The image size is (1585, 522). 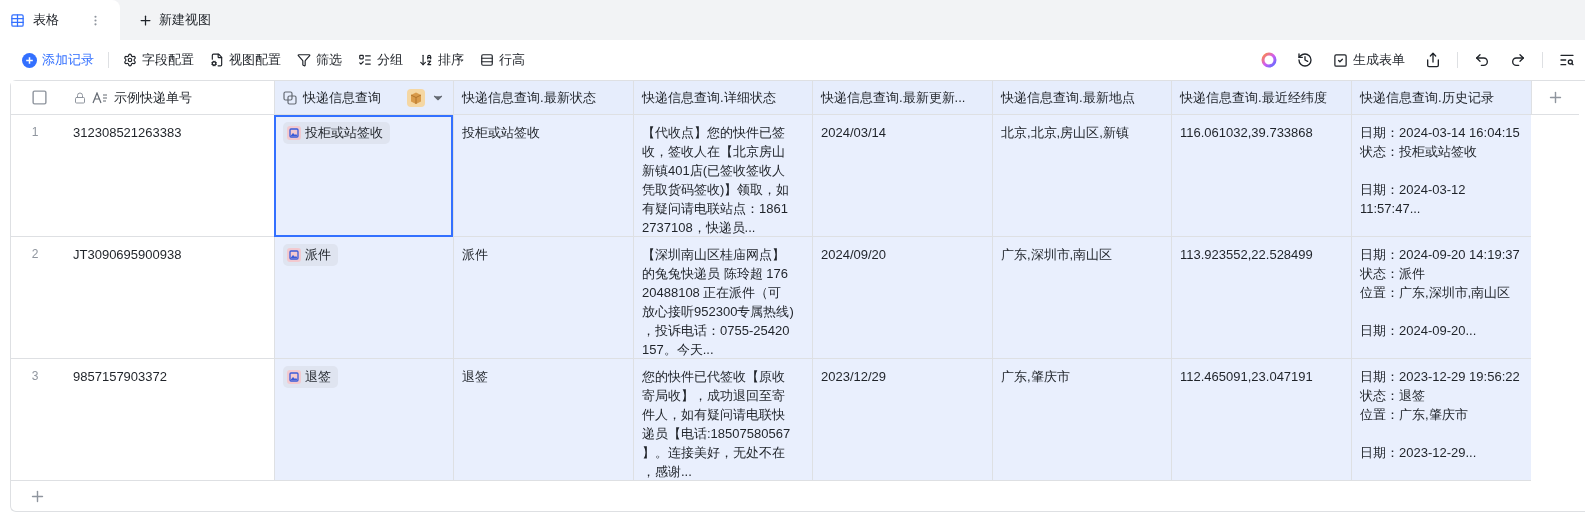 I want to click on toolbar-button: 字段配置, so click(x=158, y=60).